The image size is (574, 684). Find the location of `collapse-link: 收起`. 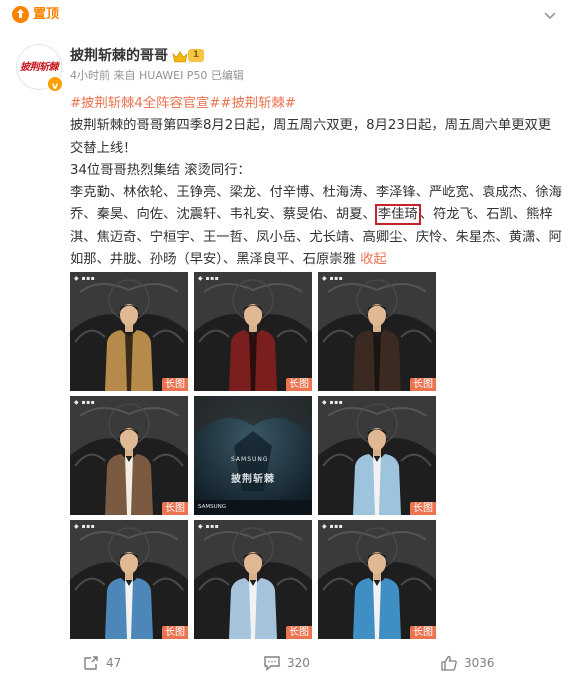

collapse-link: 收起 is located at coordinates (373, 259).